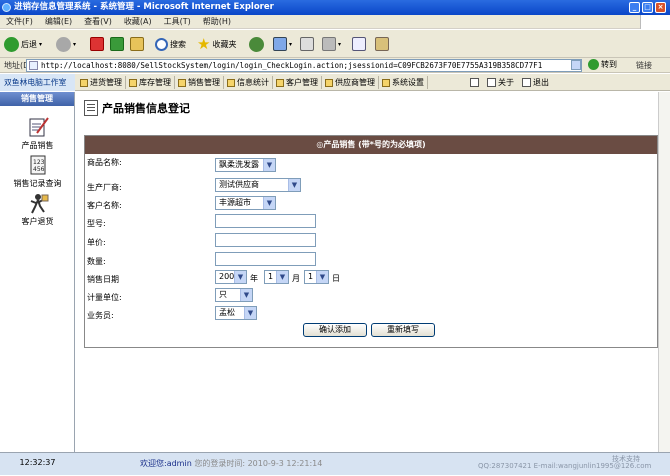 The image size is (670, 476). I want to click on nav-settings: 系统设置, so click(403, 82).